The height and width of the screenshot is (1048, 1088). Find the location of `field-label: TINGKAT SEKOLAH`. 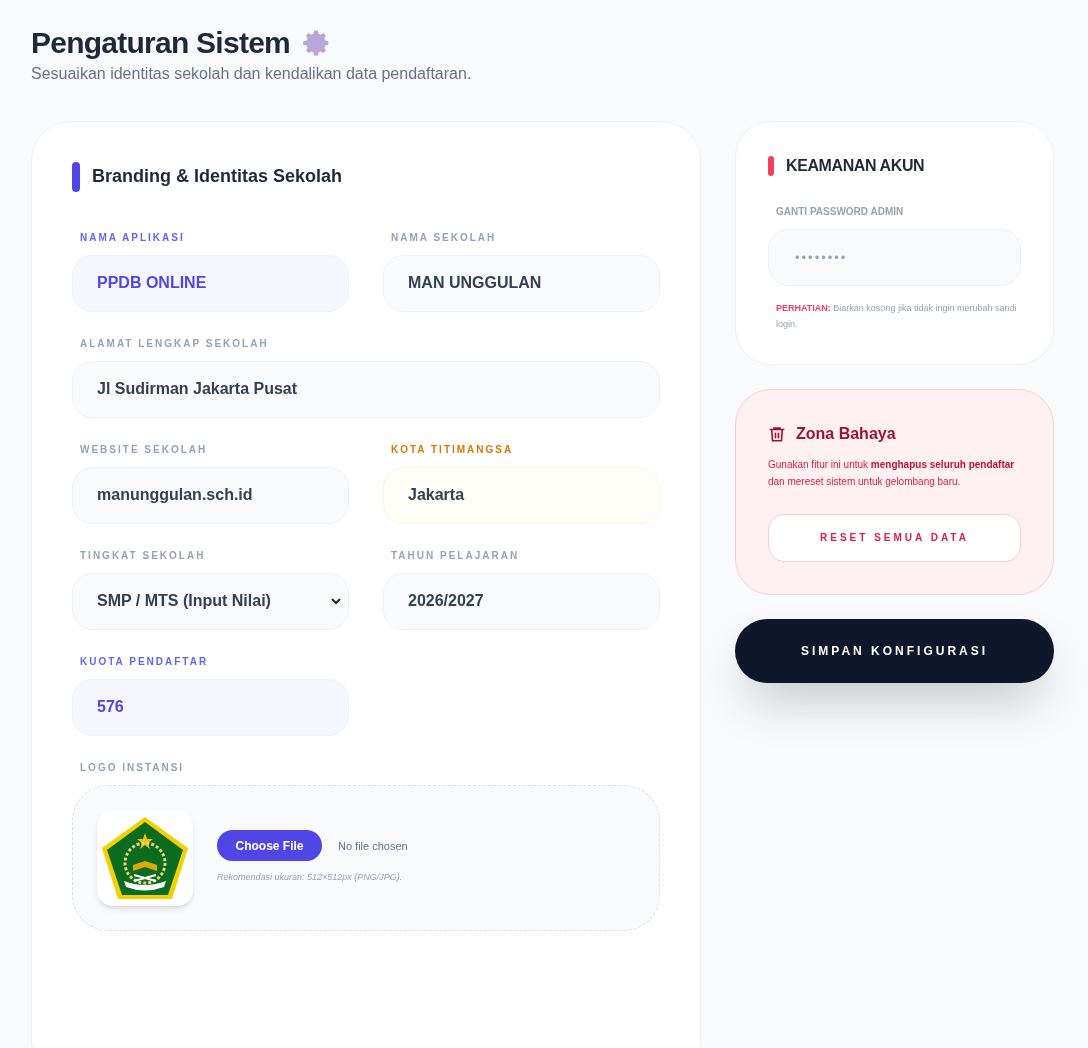

field-label: TINGKAT SEKOLAH is located at coordinates (143, 555).